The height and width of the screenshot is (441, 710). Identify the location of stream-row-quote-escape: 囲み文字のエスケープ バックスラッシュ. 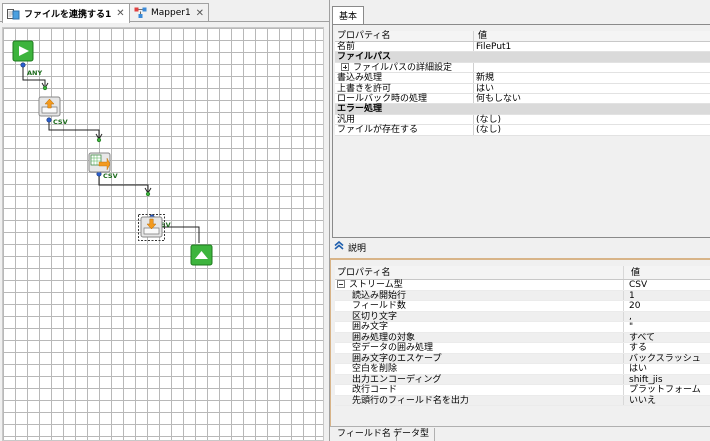
(522, 359).